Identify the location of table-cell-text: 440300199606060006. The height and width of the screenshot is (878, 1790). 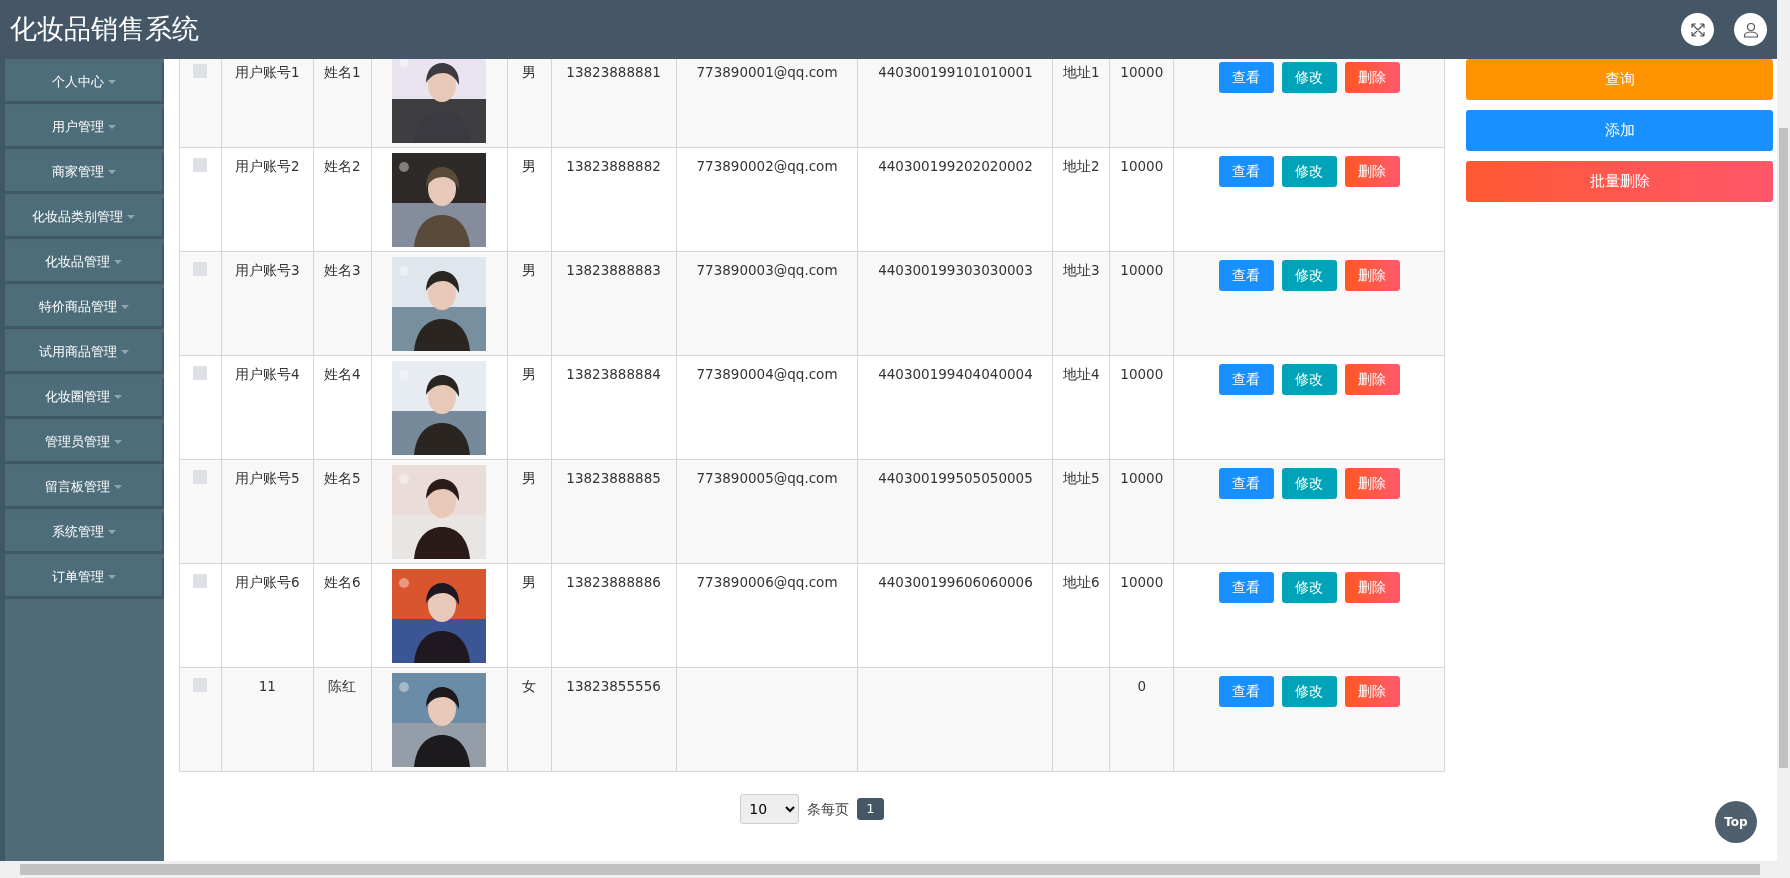
(955, 582).